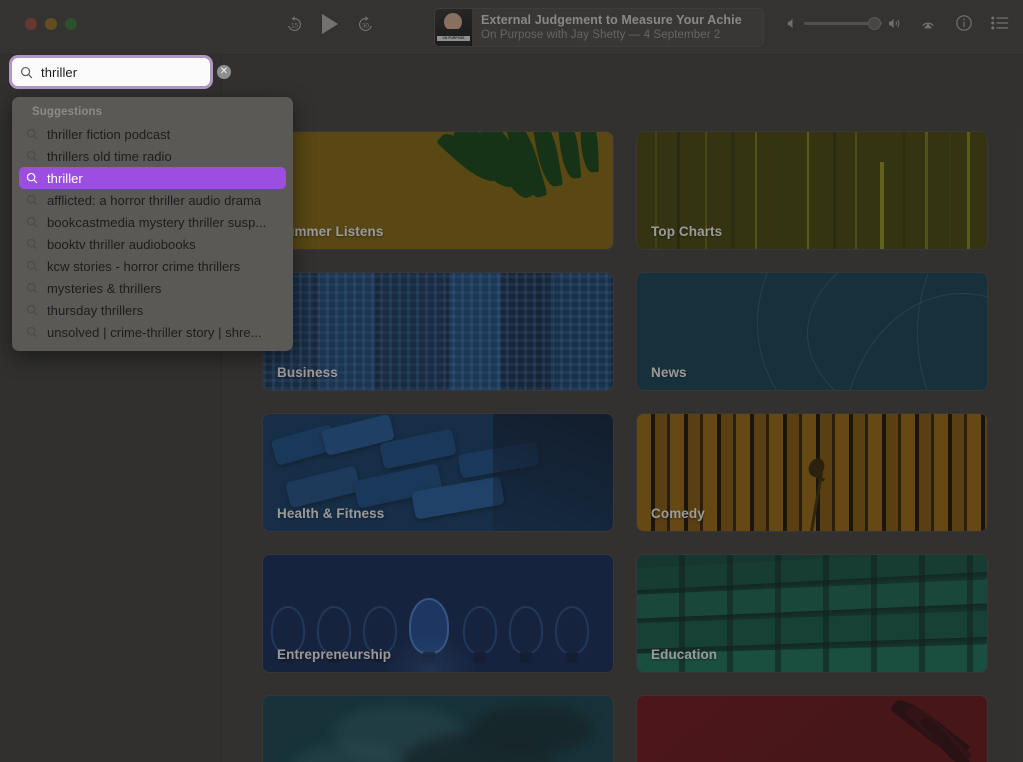  I want to click on tile-label: Business, so click(307, 372).